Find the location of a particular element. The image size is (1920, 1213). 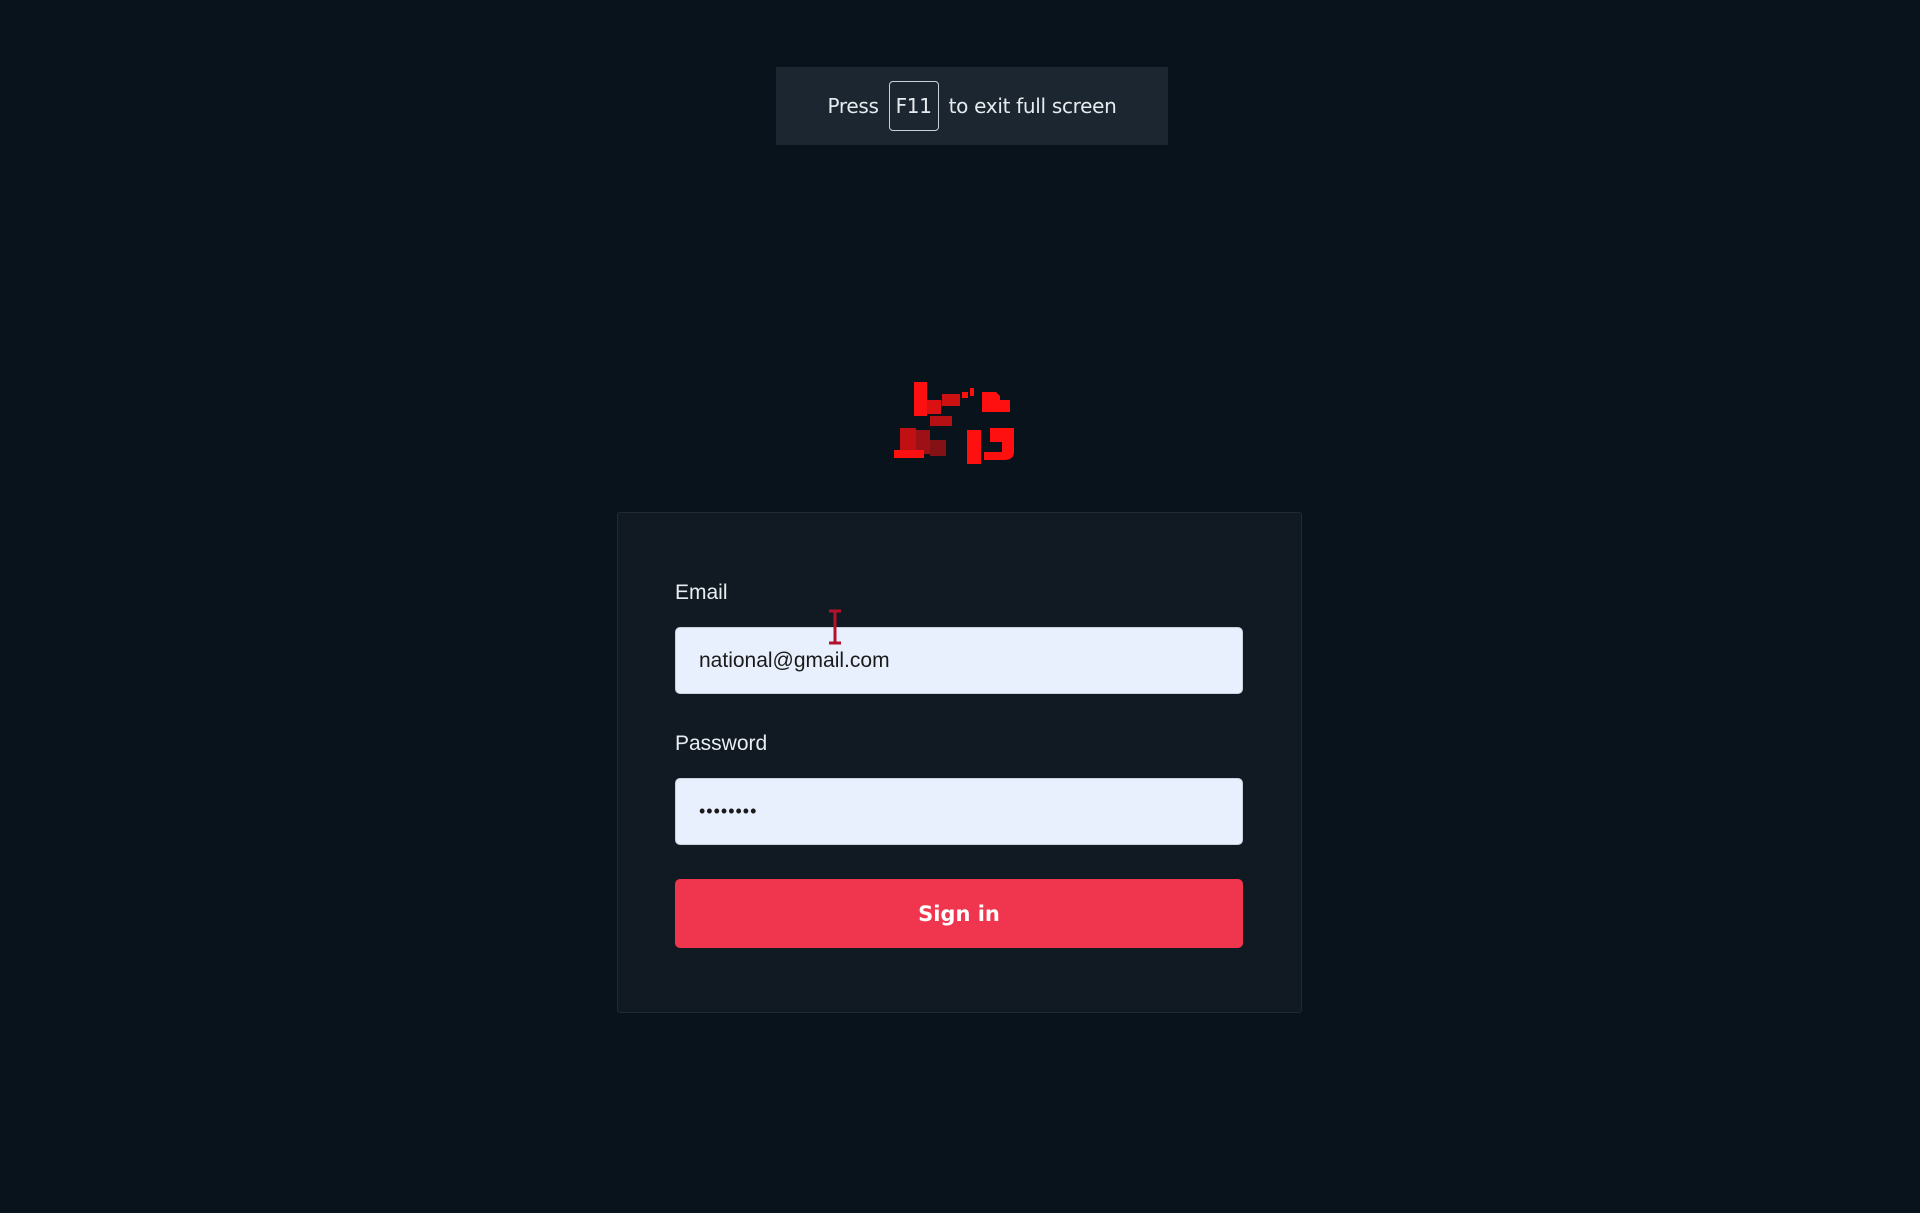

email-field is located at coordinates (959, 660).